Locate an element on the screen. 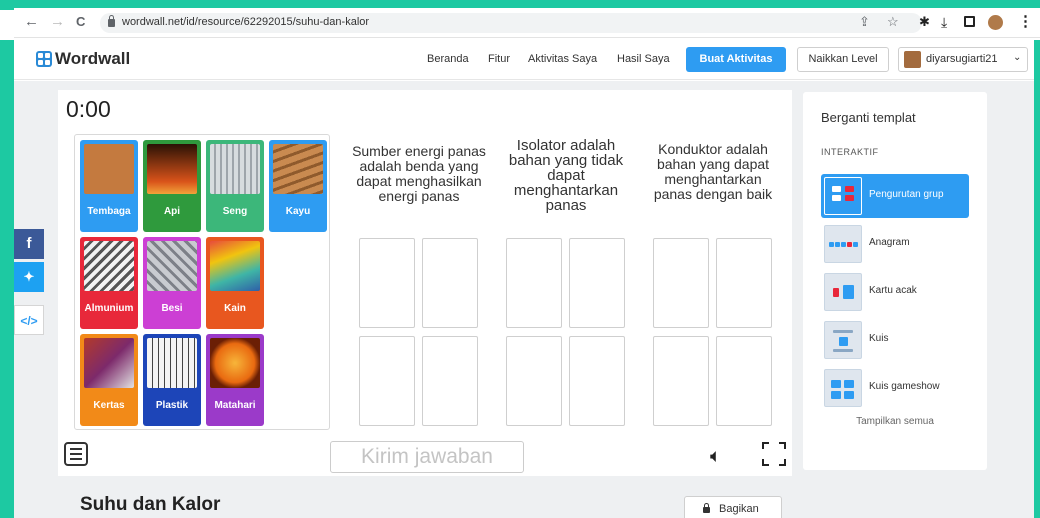 Image resolution: width=1040 pixels, height=518 pixels. sun-image is located at coordinates (235, 363).